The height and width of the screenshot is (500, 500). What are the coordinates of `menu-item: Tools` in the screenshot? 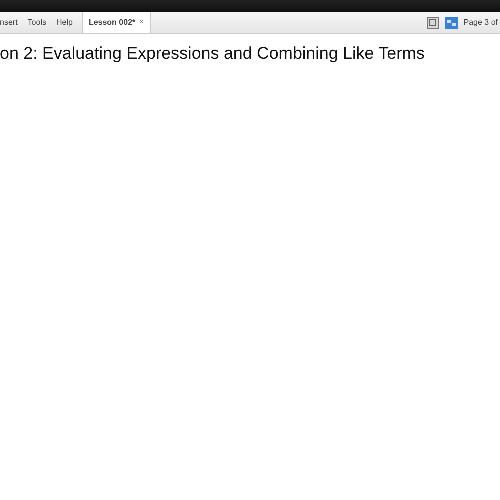 It's located at (37, 22).